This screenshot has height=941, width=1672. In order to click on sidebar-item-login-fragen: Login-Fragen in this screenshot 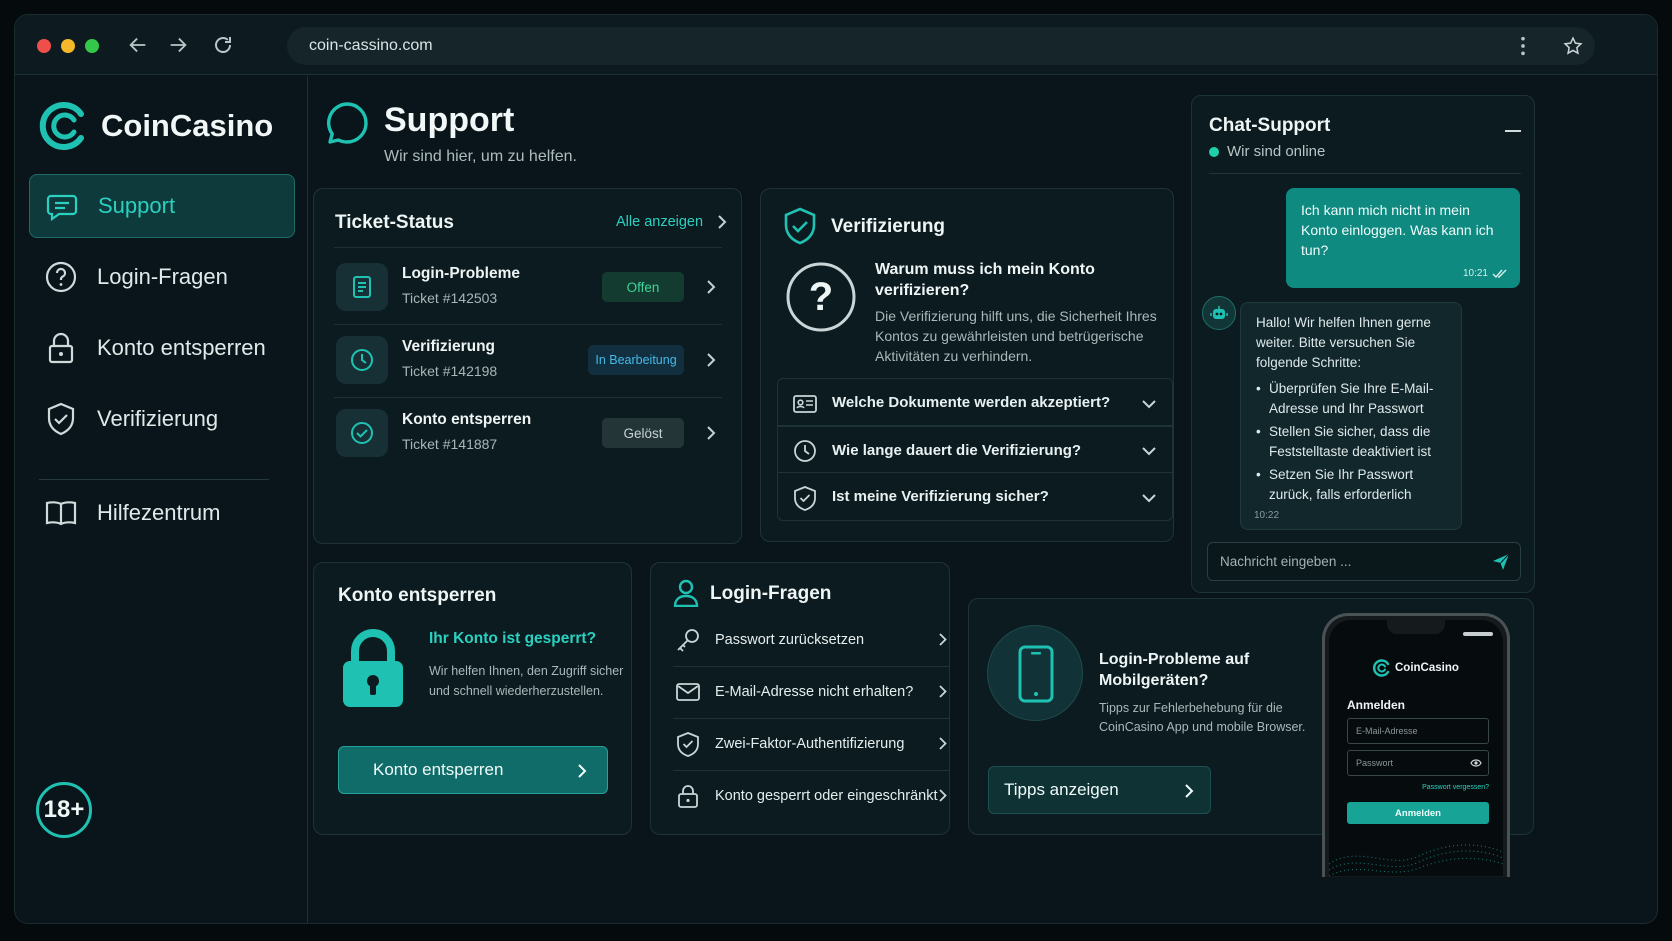, I will do `click(162, 277)`.